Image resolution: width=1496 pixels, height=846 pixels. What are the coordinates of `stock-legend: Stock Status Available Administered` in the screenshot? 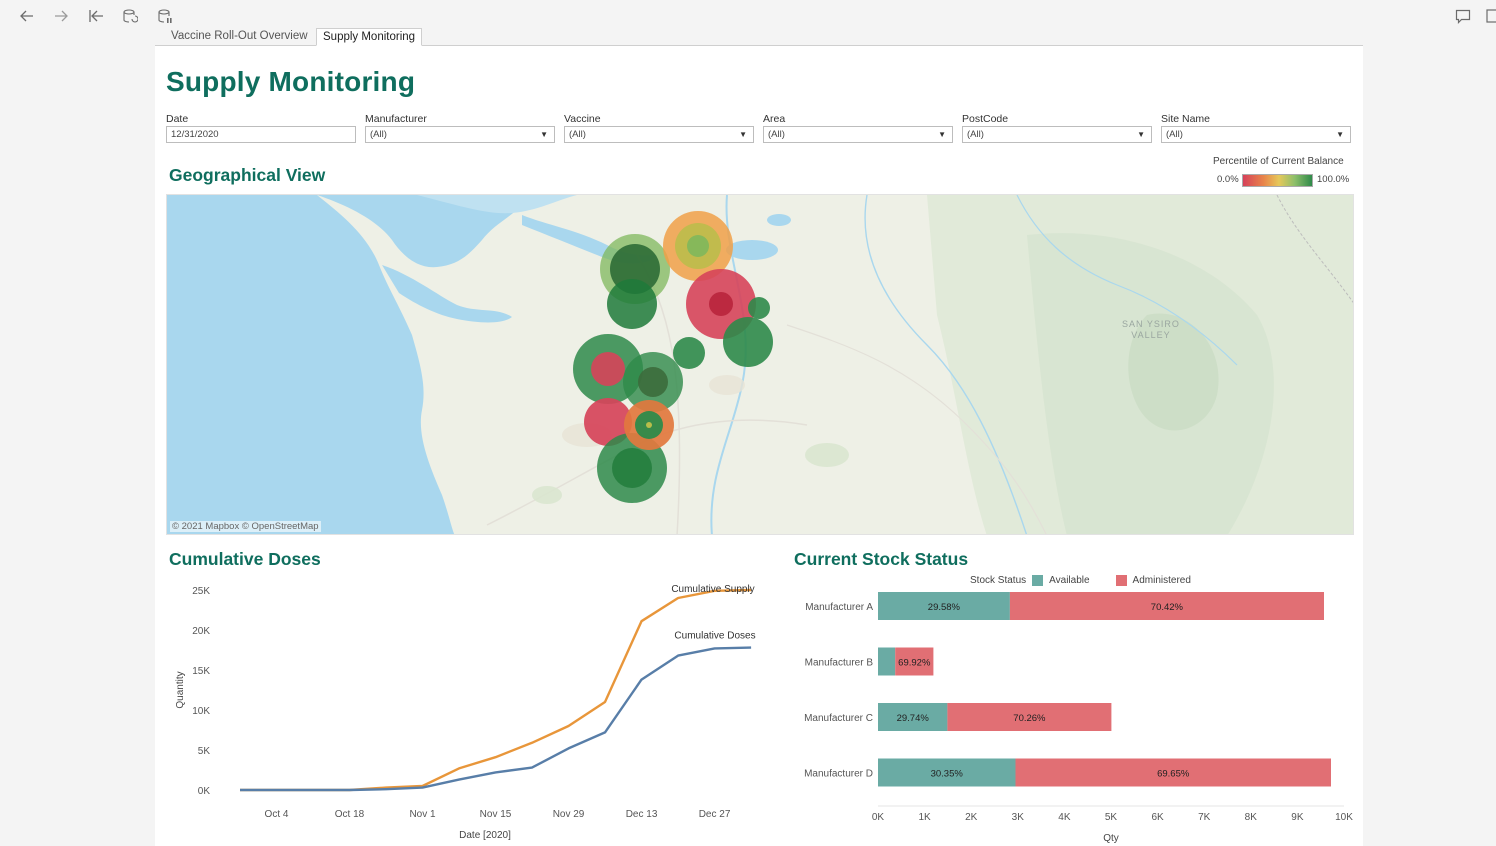 It's located at (1080, 580).